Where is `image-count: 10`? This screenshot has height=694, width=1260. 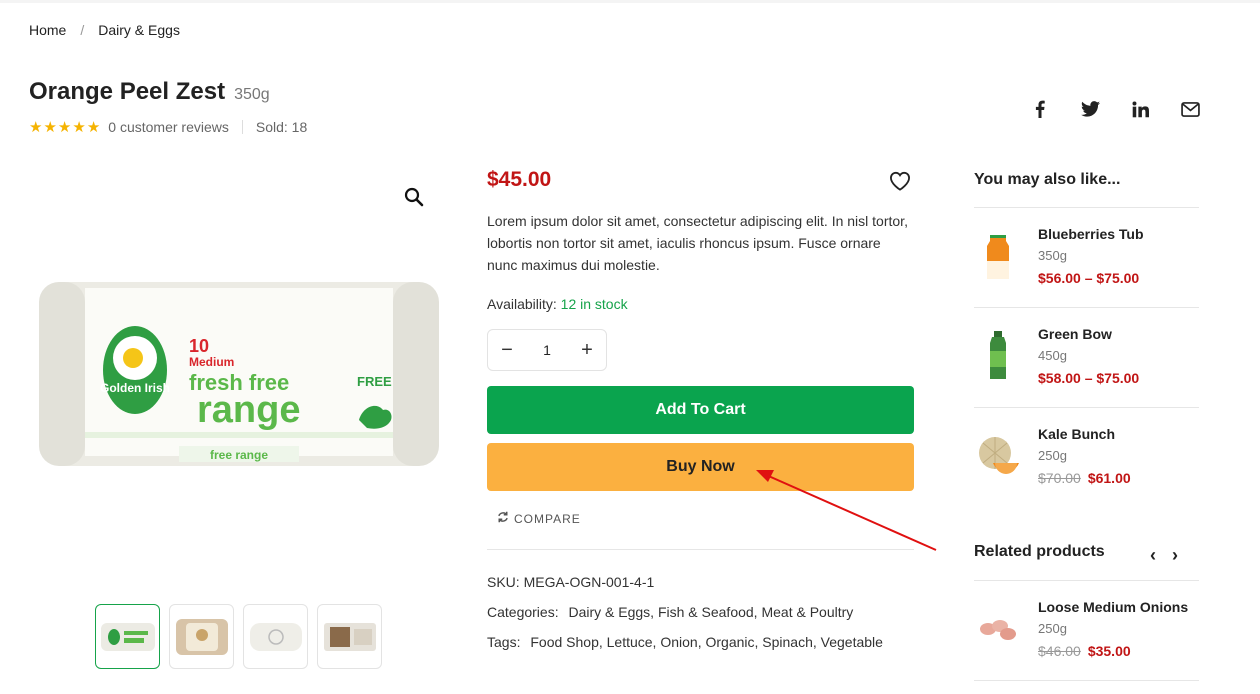 image-count: 10 is located at coordinates (199, 346).